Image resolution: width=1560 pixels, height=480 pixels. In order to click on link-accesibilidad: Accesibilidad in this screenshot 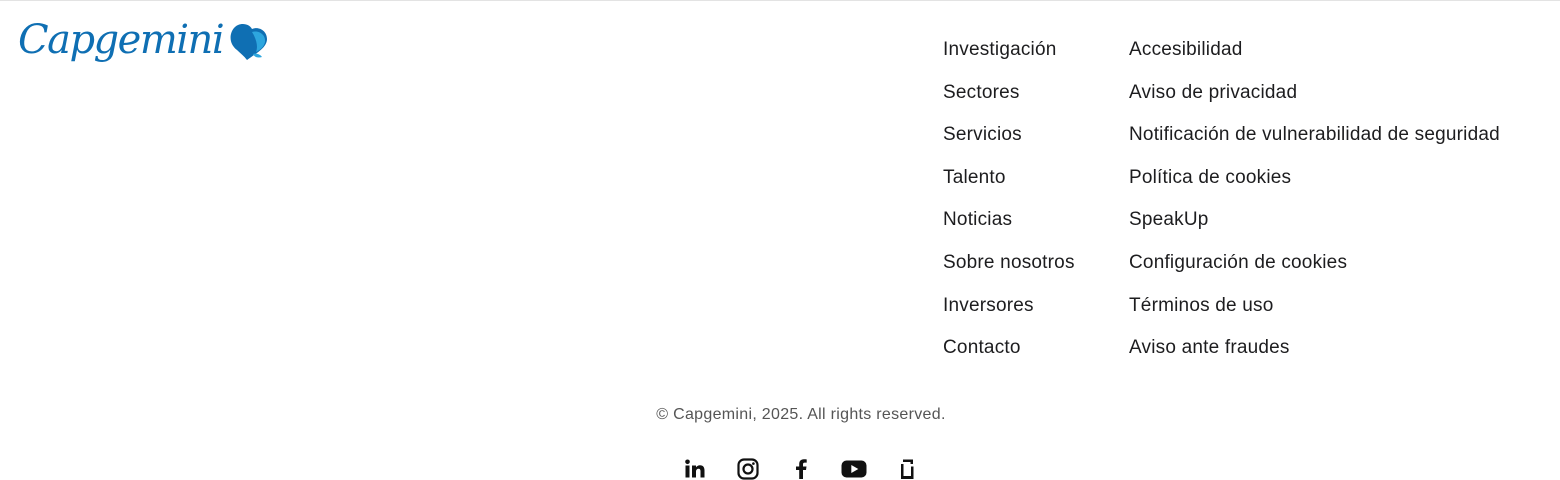, I will do `click(1186, 49)`.